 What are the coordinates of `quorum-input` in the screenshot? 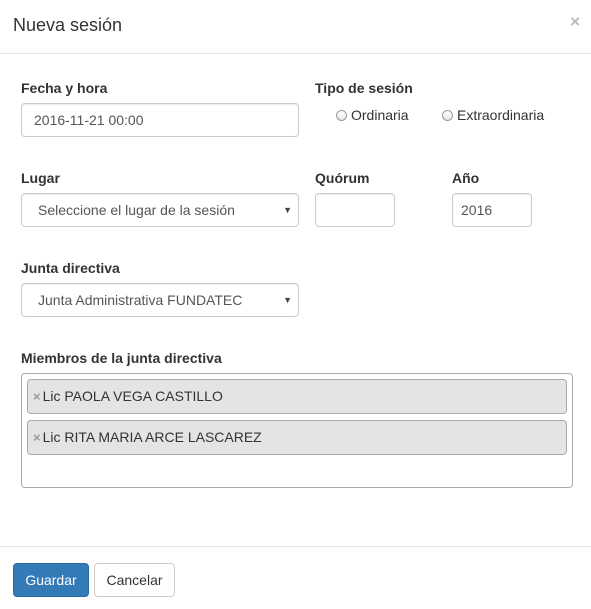 It's located at (355, 210).